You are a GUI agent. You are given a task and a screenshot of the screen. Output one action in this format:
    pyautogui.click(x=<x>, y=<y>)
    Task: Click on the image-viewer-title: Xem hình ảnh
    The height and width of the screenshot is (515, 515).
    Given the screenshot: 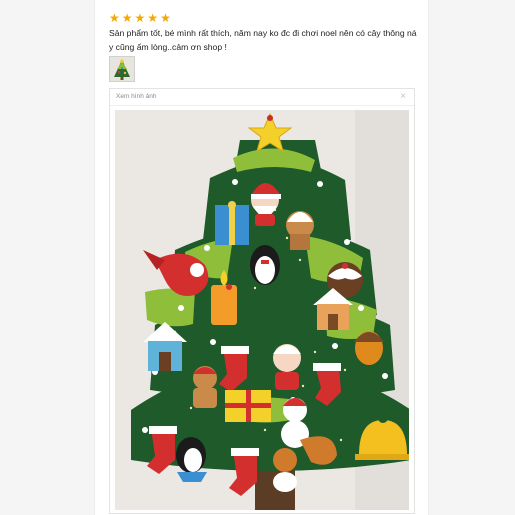 What is the action you would take?
    pyautogui.click(x=136, y=96)
    